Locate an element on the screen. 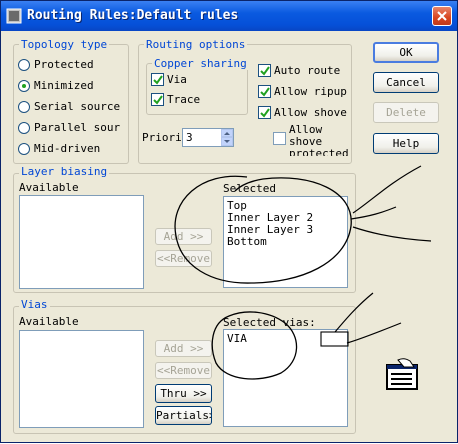 This screenshot has height=444, width=458. thru-button: Thru >> is located at coordinates (183, 393).